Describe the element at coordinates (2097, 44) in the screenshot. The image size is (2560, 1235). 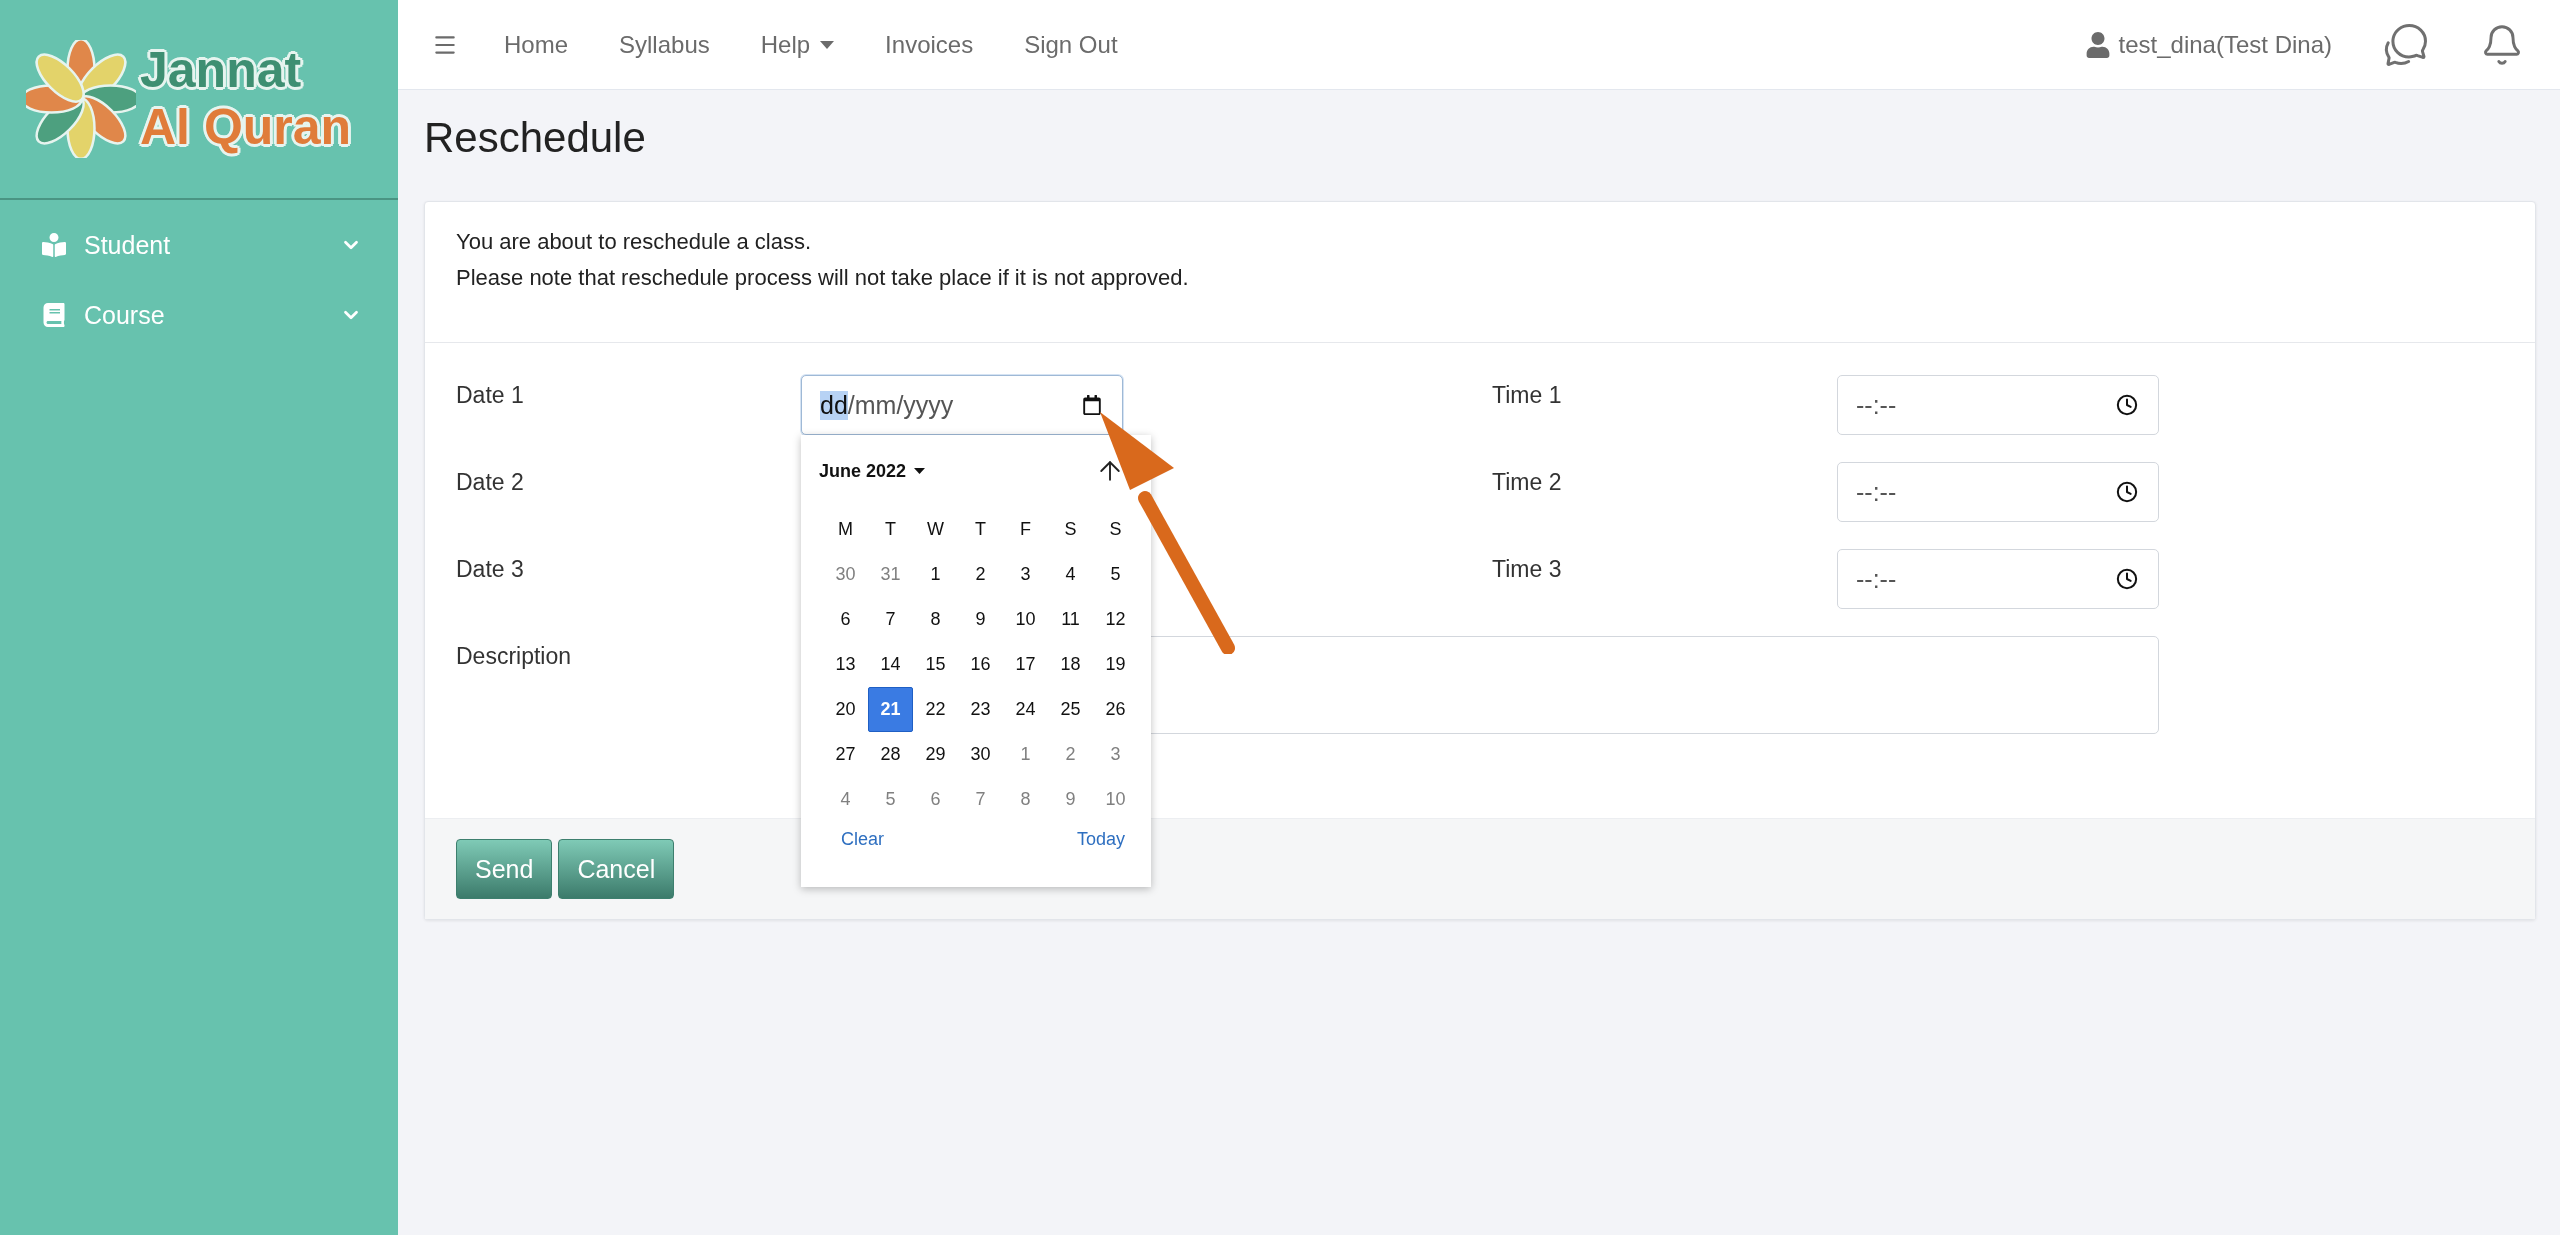
I see `user-icon` at that location.